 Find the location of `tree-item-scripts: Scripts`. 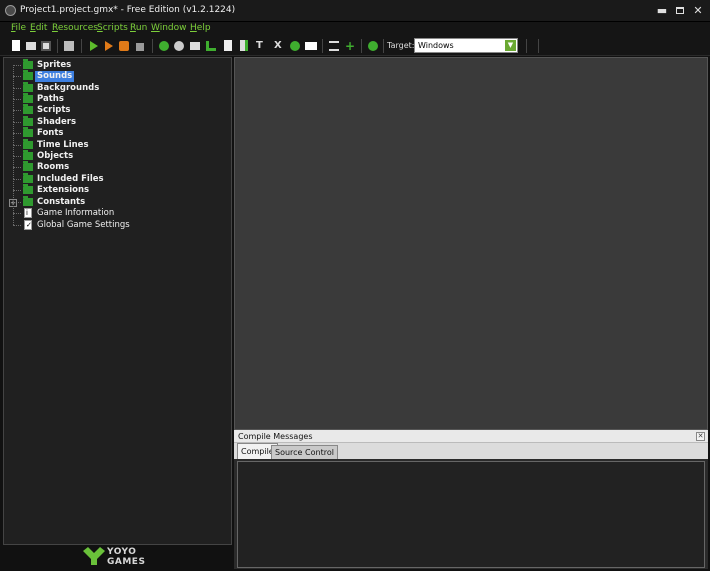

tree-item-scripts: Scripts is located at coordinates (114, 107).